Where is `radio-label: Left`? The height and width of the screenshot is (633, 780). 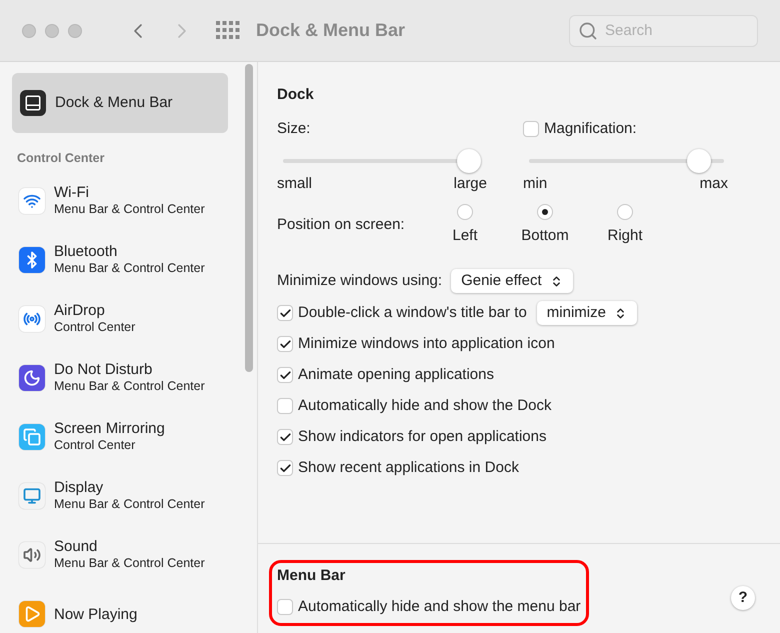 radio-label: Left is located at coordinates (465, 236).